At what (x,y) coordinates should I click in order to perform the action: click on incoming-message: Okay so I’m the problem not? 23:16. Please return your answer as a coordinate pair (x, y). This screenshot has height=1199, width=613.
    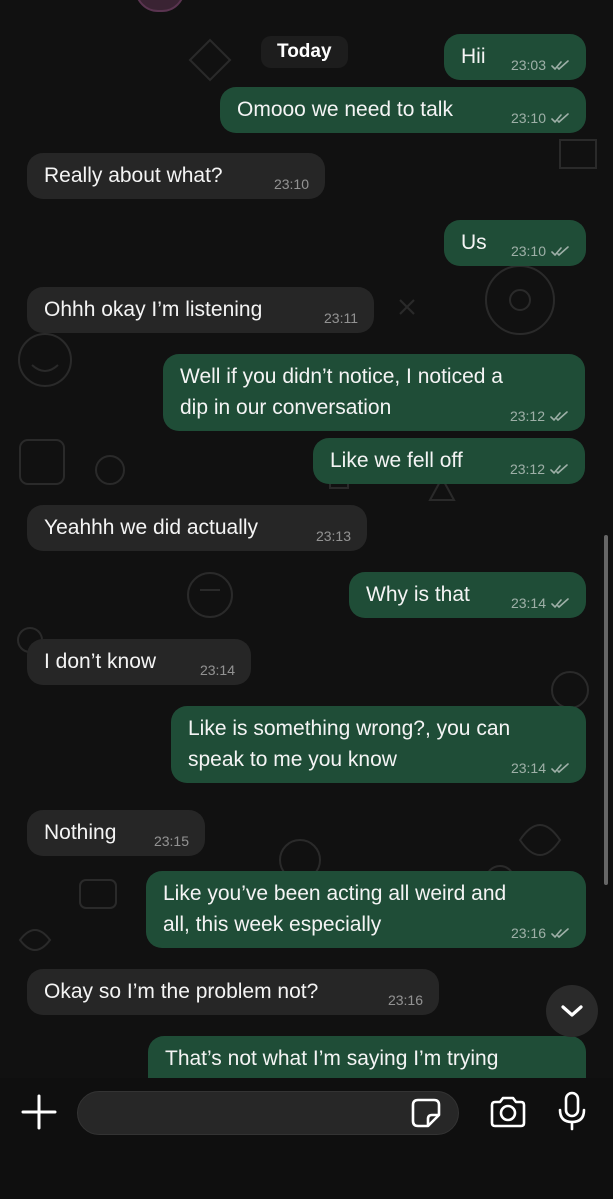
    Looking at the image, I should click on (233, 992).